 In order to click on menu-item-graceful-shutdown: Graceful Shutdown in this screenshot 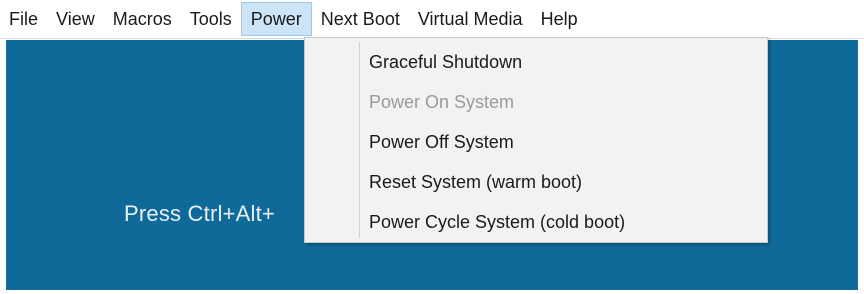, I will do `click(445, 62)`.